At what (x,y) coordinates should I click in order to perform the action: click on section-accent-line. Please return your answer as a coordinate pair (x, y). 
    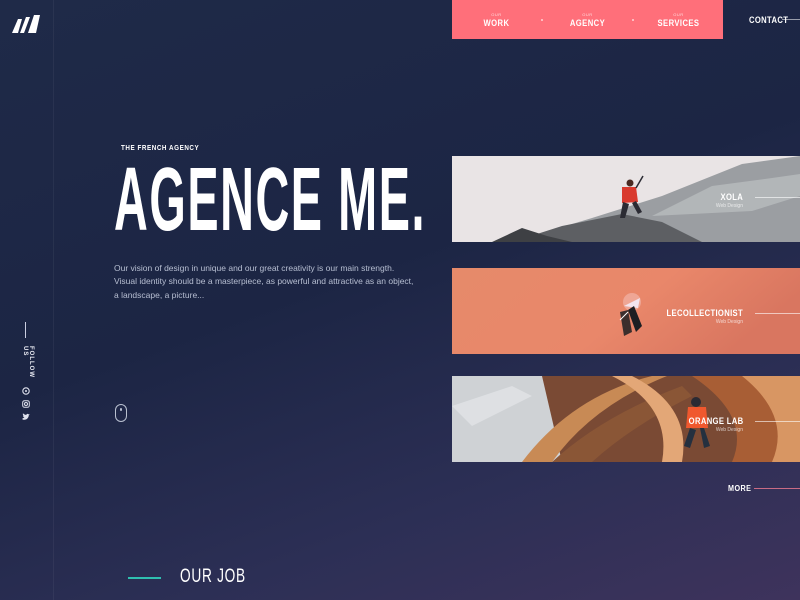
    Looking at the image, I should click on (144, 578).